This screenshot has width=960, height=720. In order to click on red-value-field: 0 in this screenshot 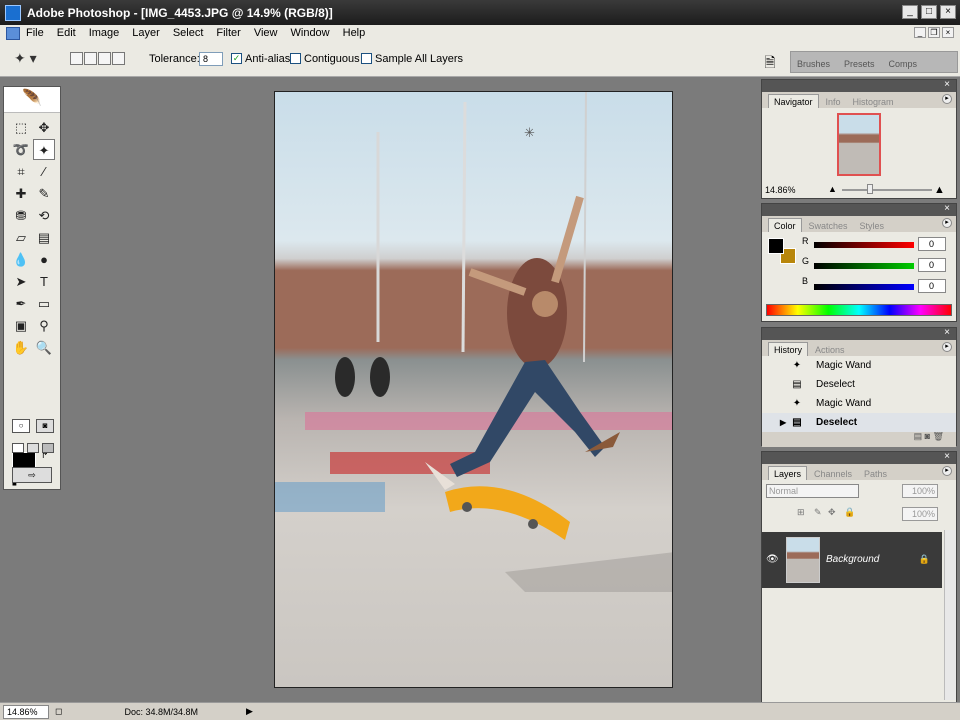, I will do `click(932, 244)`.